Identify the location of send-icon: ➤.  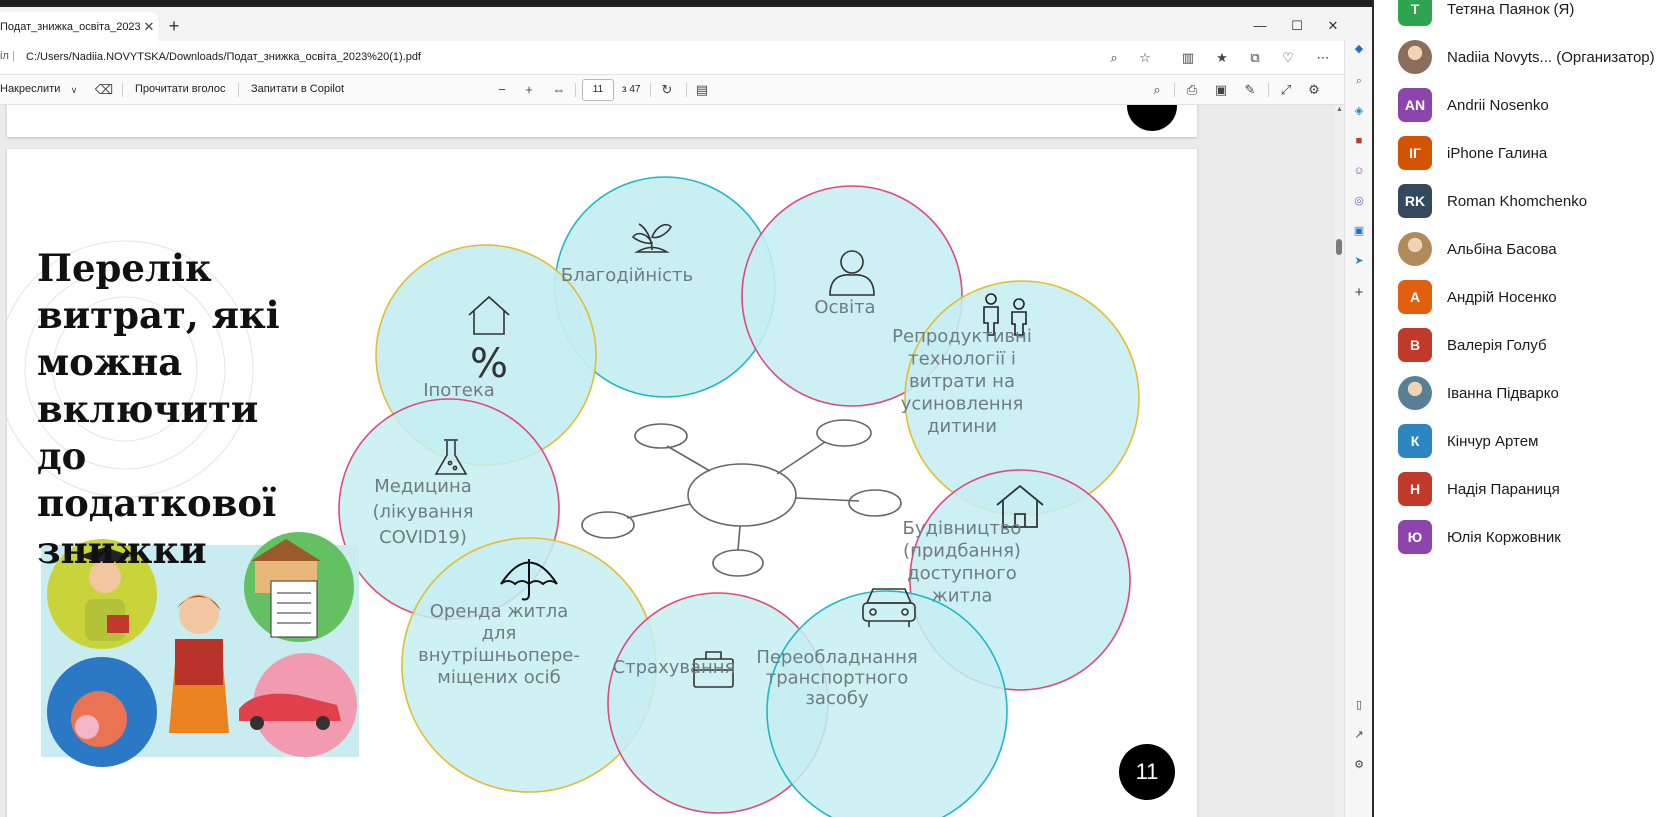
(1359, 261).